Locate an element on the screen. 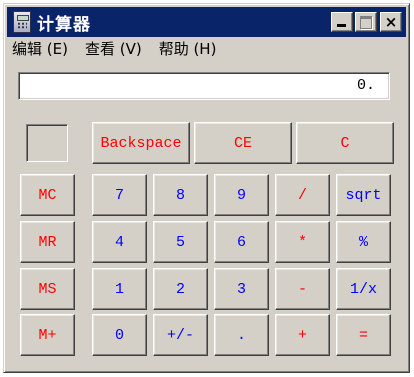 The height and width of the screenshot is (377, 414). menu-bar: 编辑 (E) 查看 (V) 帮助 (H) is located at coordinates (122, 49).